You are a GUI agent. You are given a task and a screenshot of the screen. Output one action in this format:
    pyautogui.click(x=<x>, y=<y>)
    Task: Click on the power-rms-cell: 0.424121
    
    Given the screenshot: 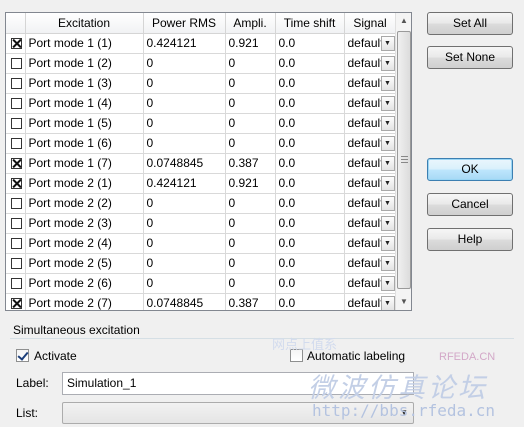 What is the action you would take?
    pyautogui.click(x=184, y=43)
    